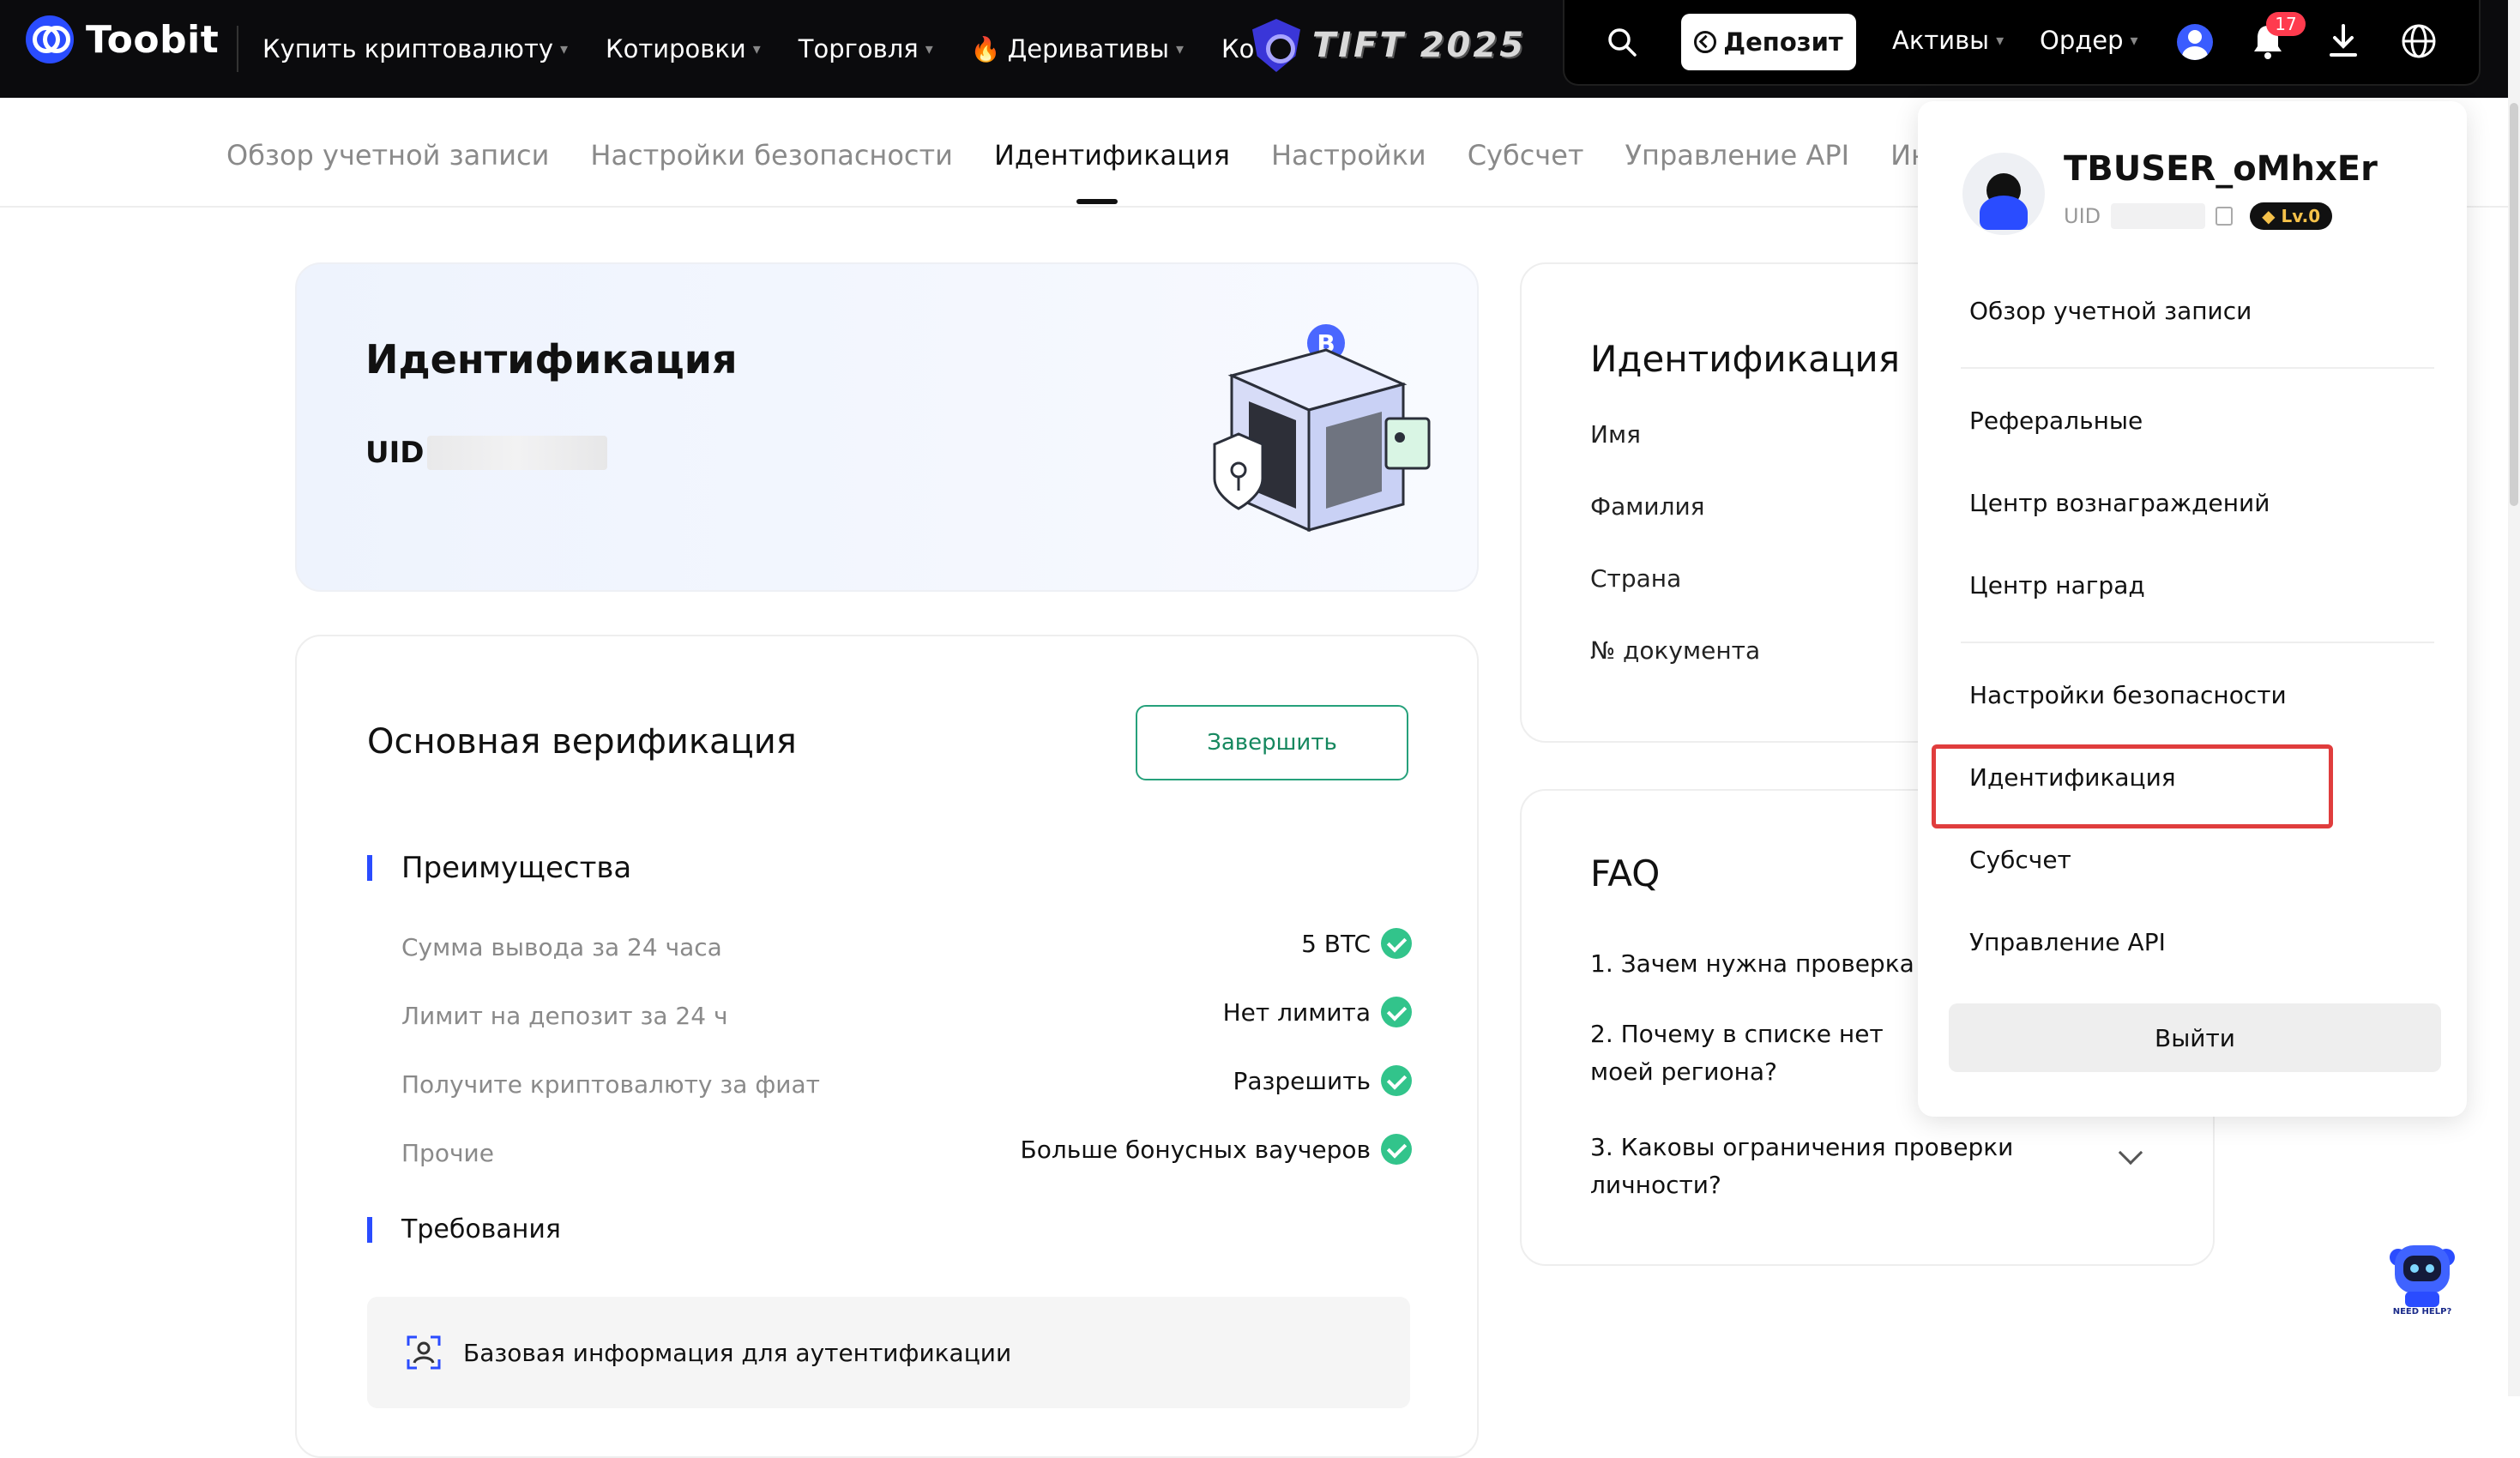 The width and height of the screenshot is (2520, 1458). Describe the element at coordinates (582, 742) in the screenshot. I see `verification-title: Основная верификация` at that location.